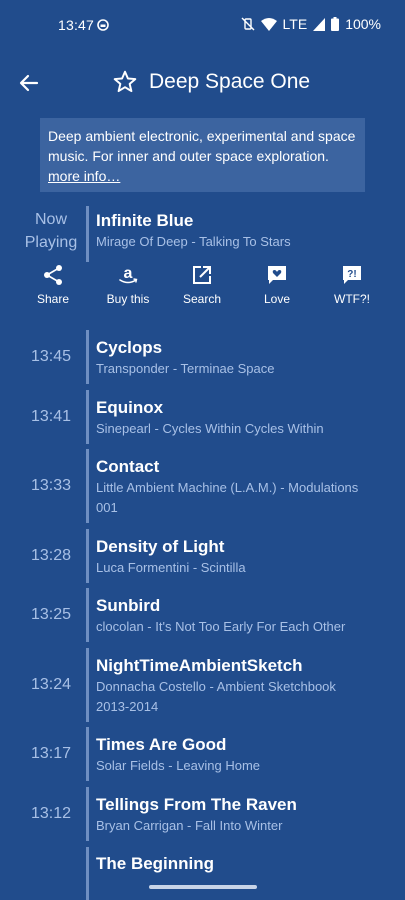  Describe the element at coordinates (202, 299) in the screenshot. I see `search-label: Search` at that location.